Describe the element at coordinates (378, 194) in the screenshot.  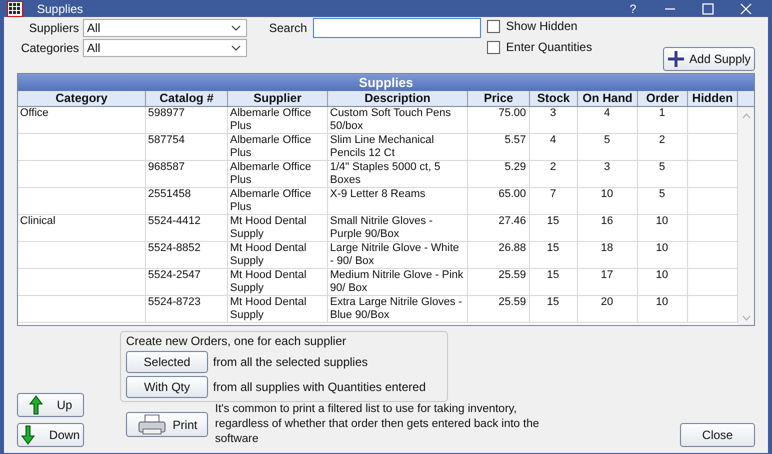
I see `table-cell: X-9 Letter 8 Reams` at that location.